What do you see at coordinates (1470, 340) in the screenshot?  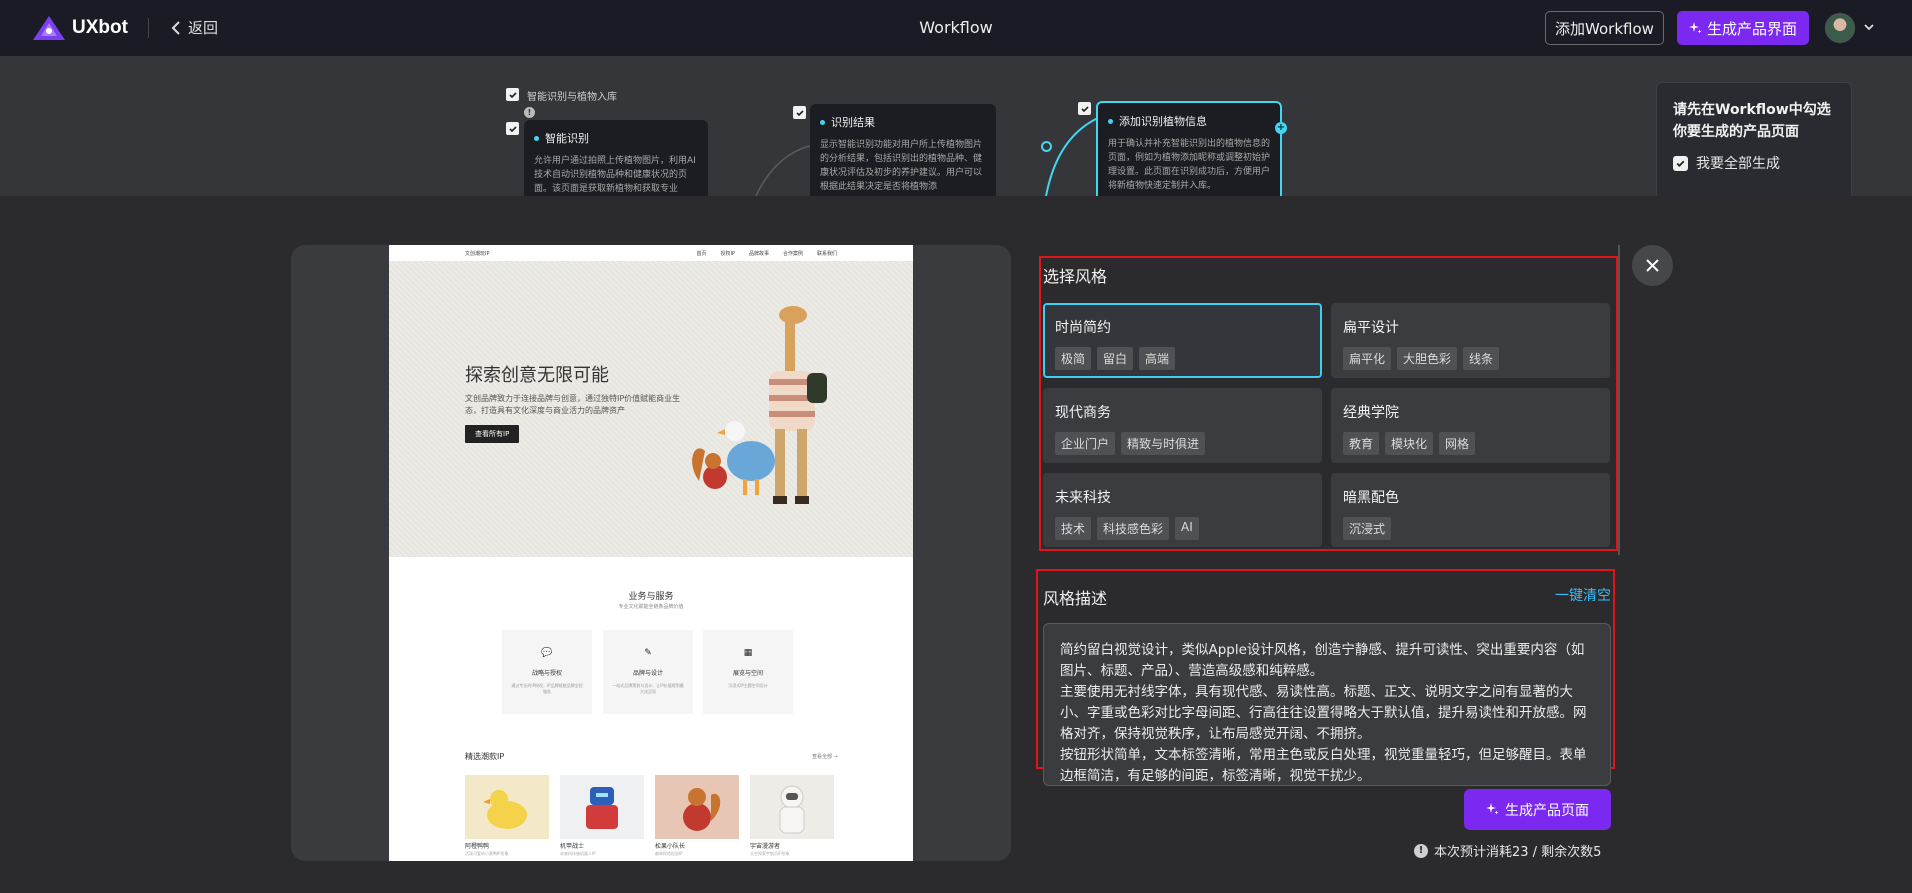 I see `style-option-flat: 扁平设计 扁平化 大胆色彩 线条` at bounding box center [1470, 340].